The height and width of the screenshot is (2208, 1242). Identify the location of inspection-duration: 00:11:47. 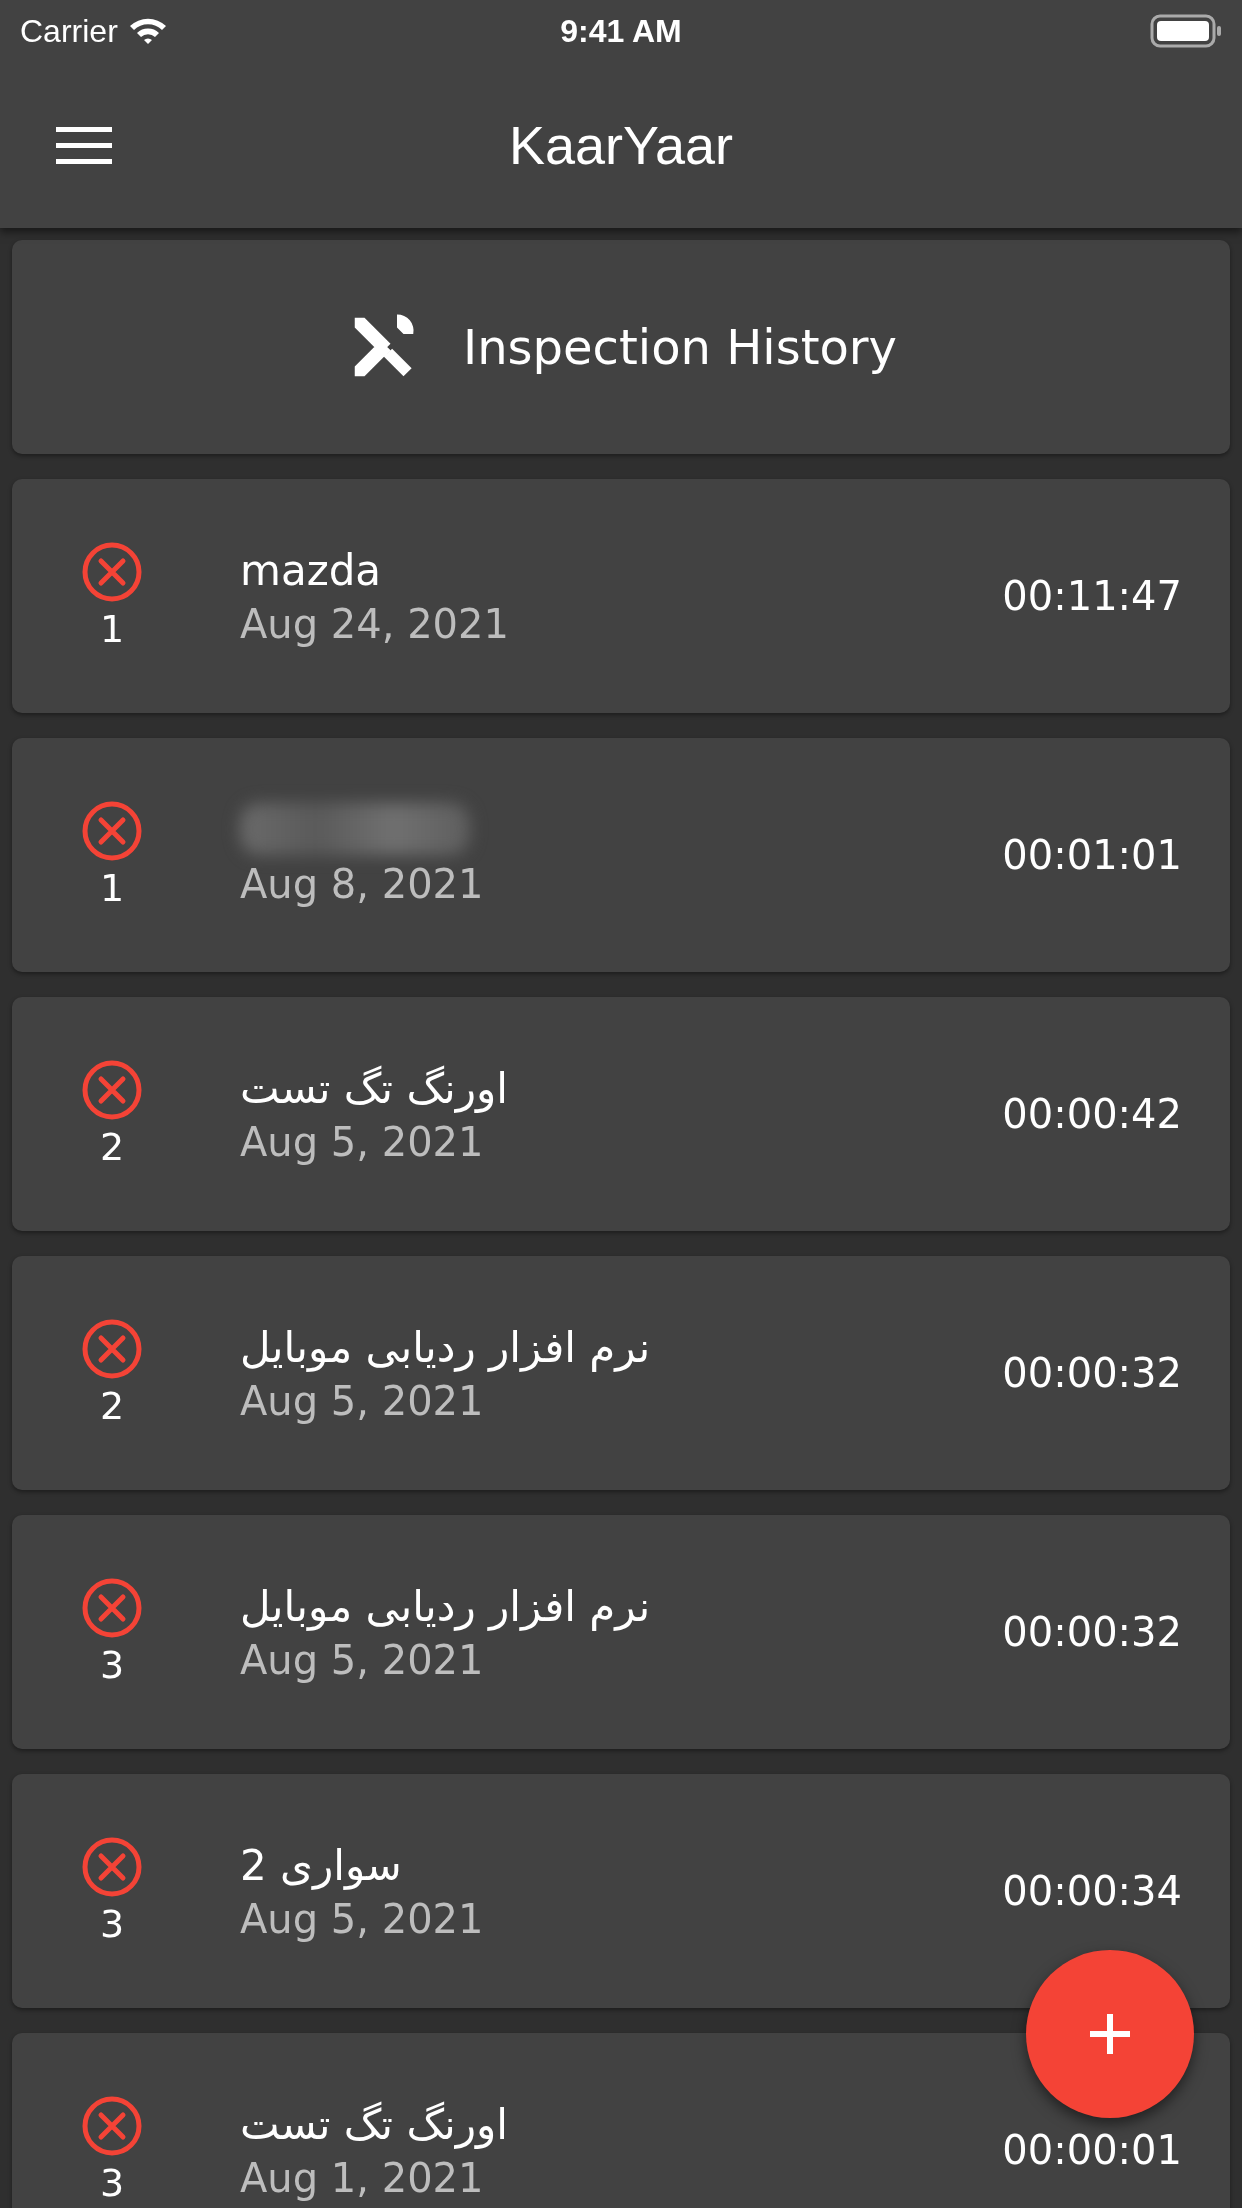
(1092, 596).